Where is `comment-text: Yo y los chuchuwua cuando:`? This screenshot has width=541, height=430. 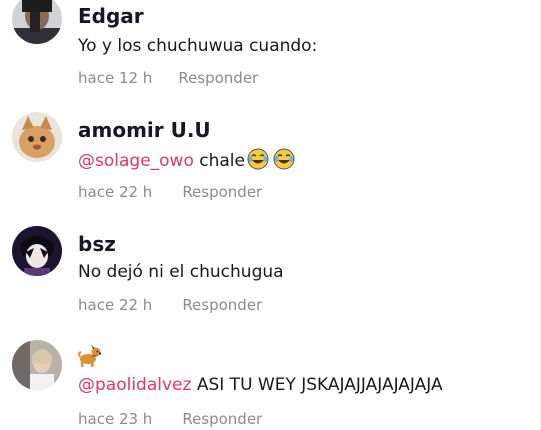
comment-text: Yo y los chuchuwua cuando: is located at coordinates (198, 46).